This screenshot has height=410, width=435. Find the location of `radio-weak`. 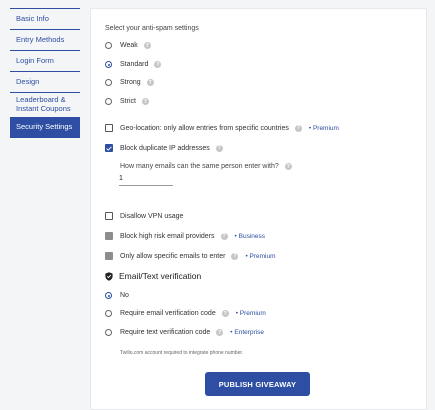

radio-weak is located at coordinates (108, 45).